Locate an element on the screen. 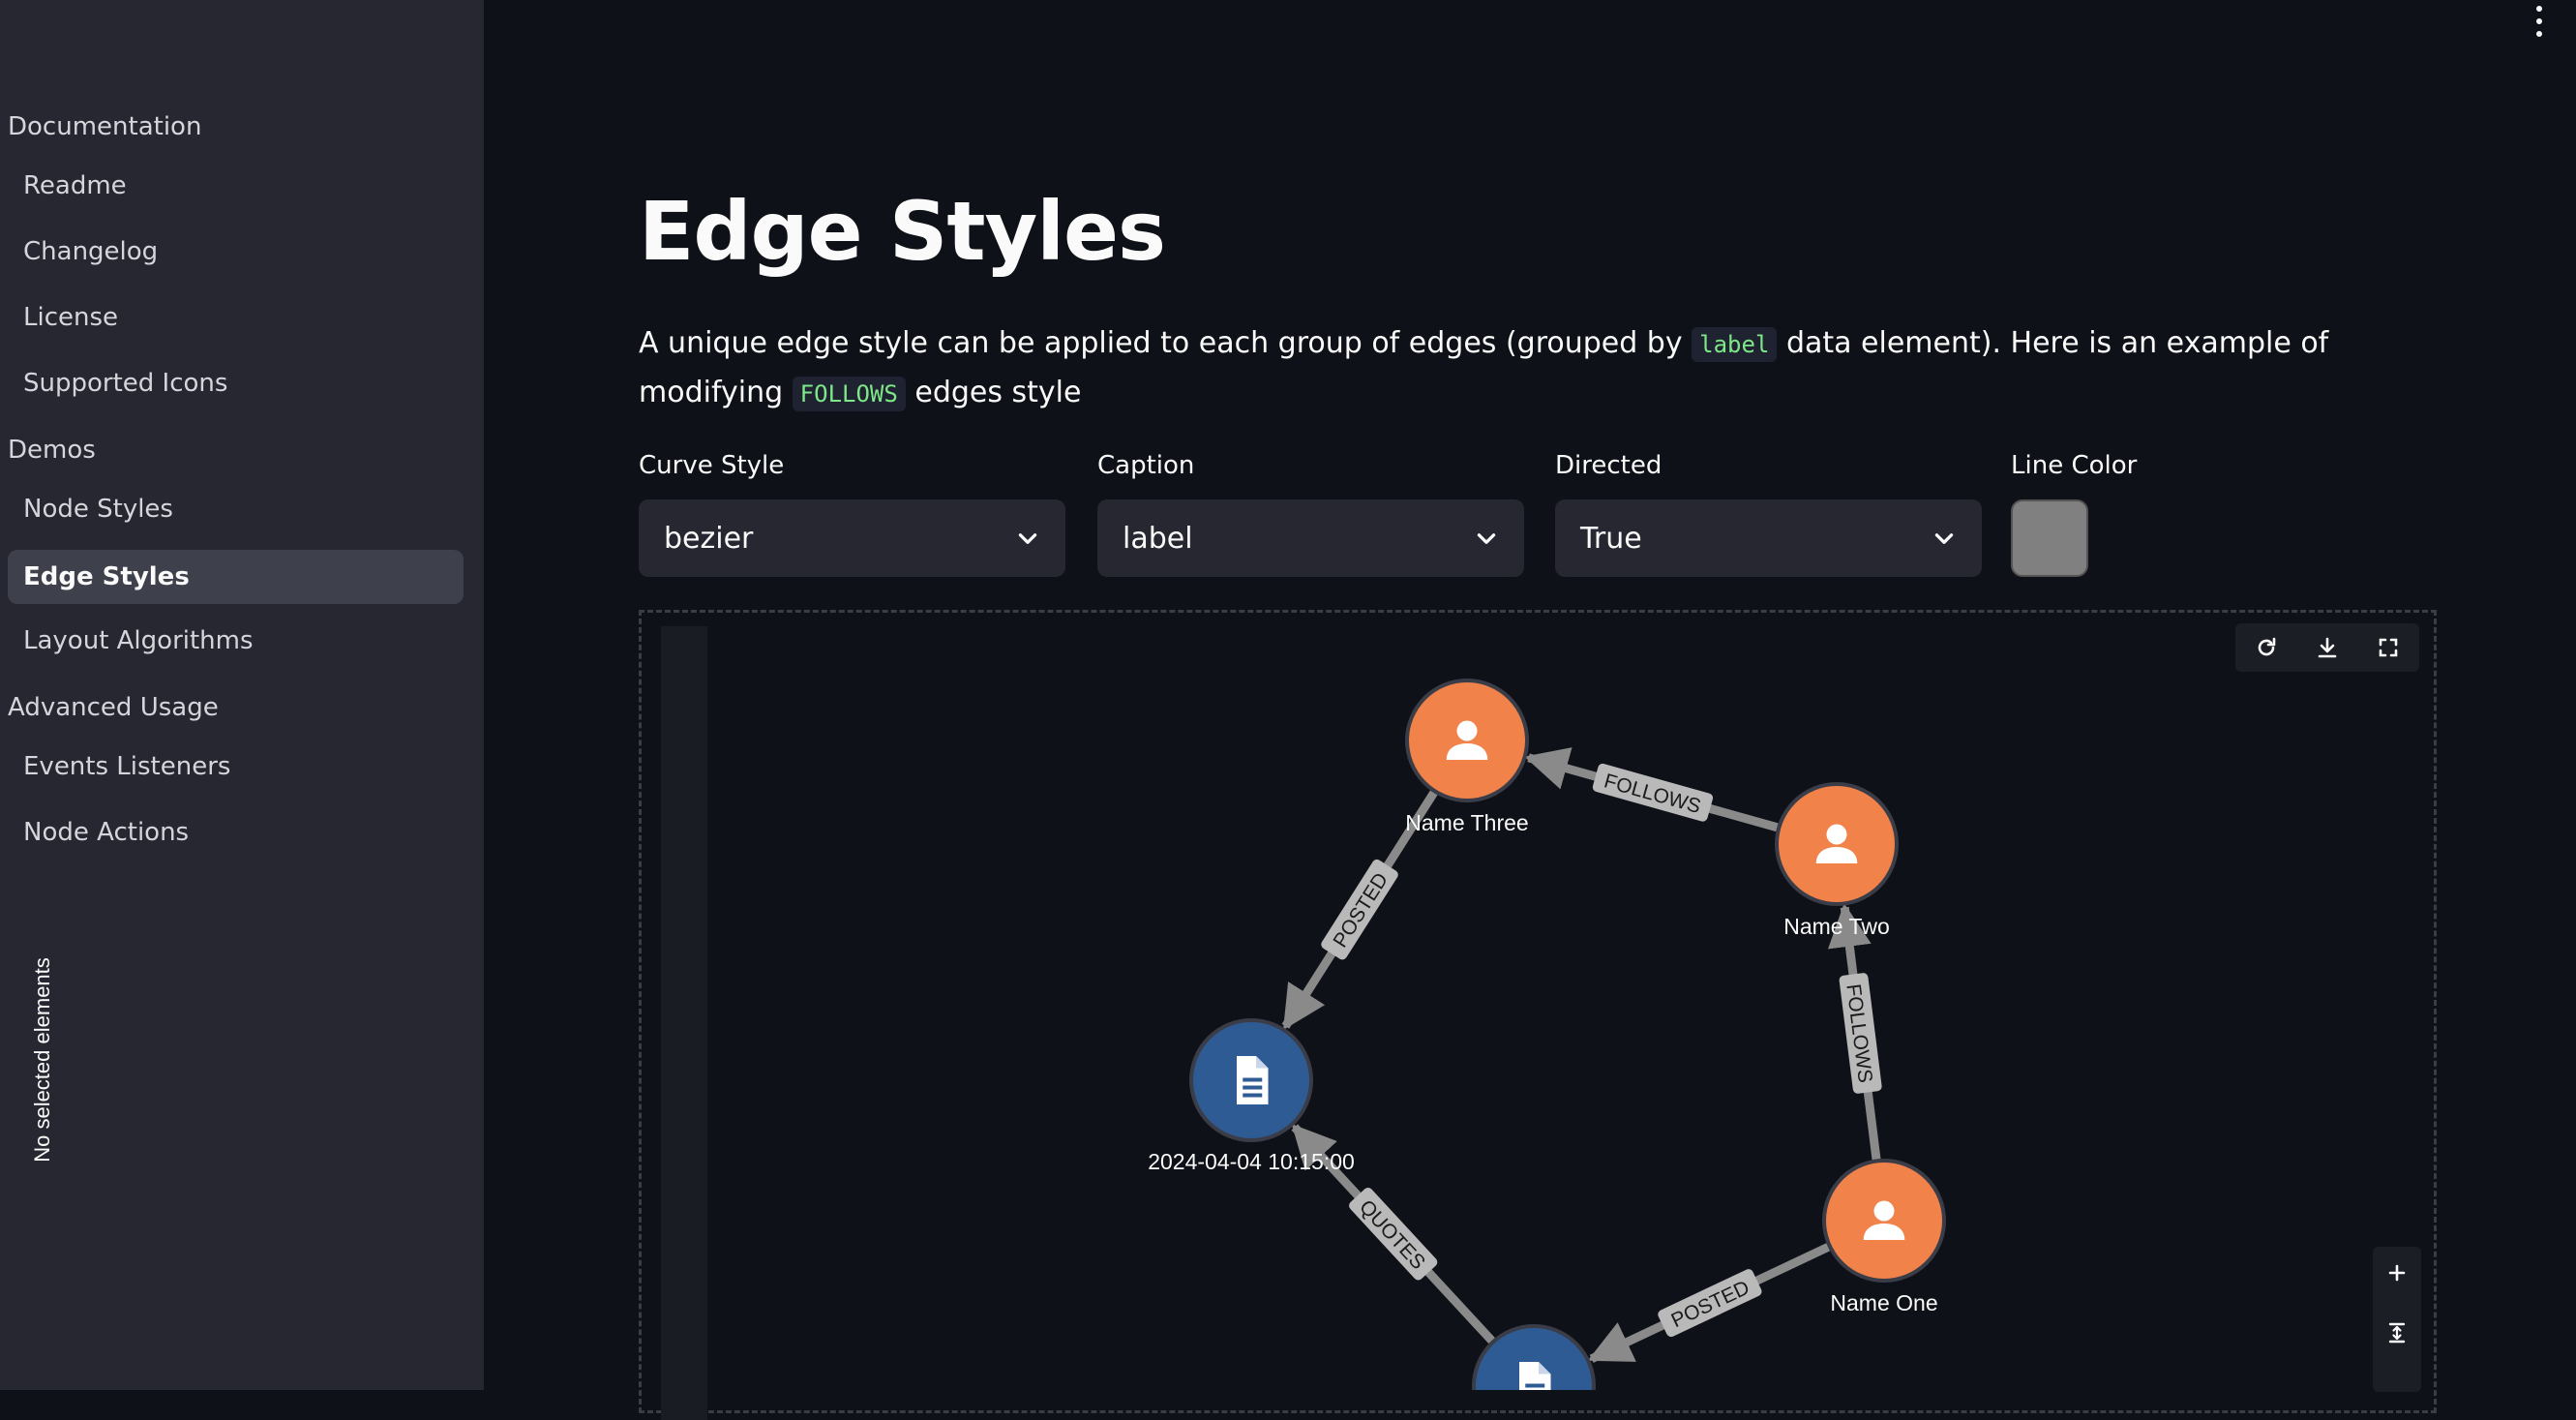 The height and width of the screenshot is (1420, 2576). node-post1: 2024-04-04 10:15:00 is located at coordinates (1251, 1096).